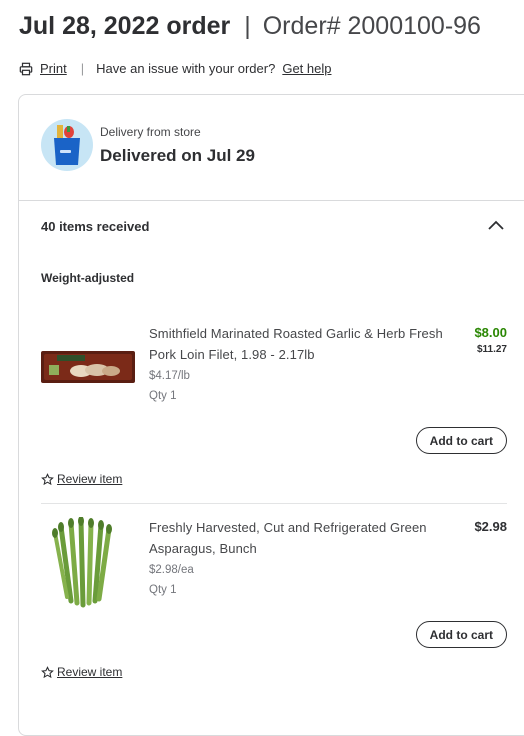  I want to click on delivery-type: Delivery from store, so click(150, 131).